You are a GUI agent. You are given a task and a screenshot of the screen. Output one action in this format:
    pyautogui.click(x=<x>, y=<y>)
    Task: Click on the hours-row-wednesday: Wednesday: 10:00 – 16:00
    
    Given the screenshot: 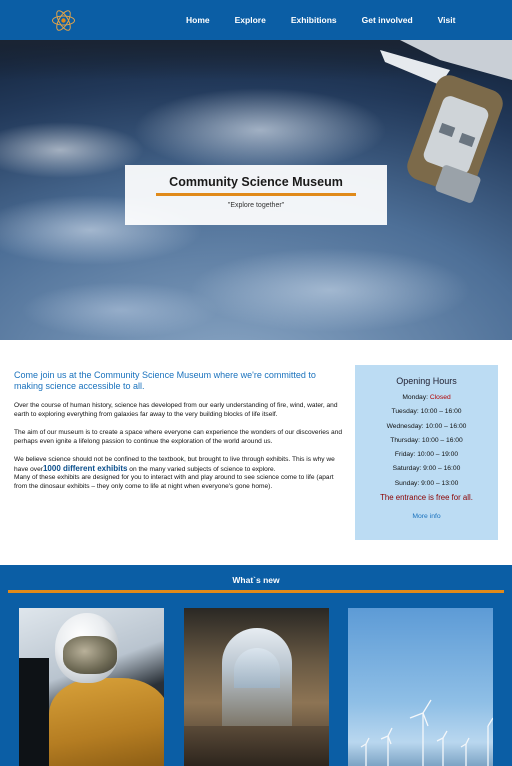 What is the action you would take?
    pyautogui.click(x=426, y=427)
    